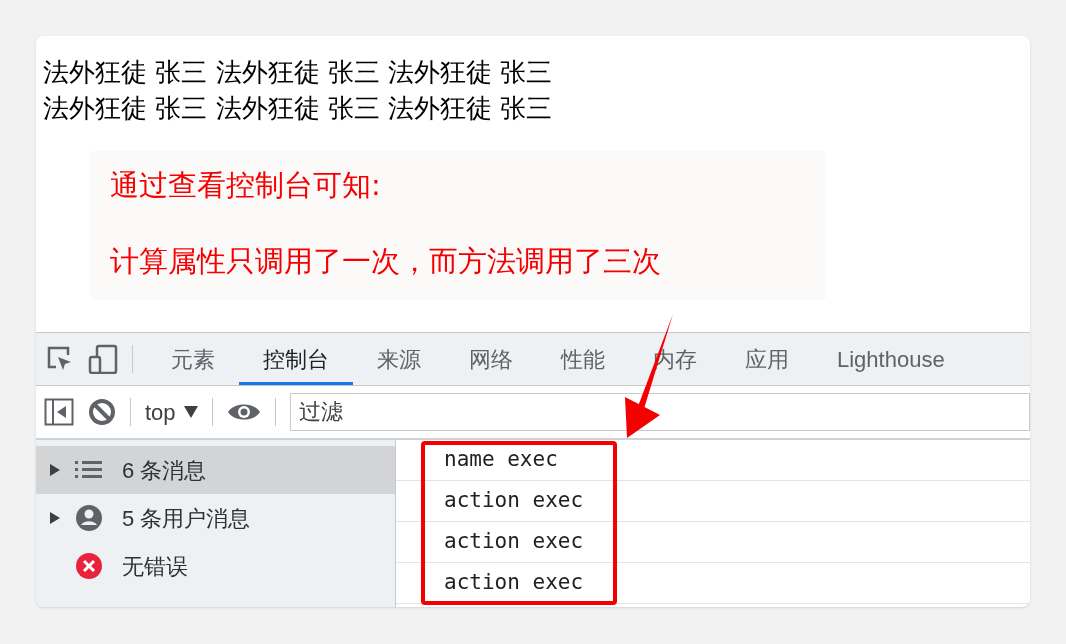 The width and height of the screenshot is (1066, 644). What do you see at coordinates (246, 185) in the screenshot?
I see `annotation-text: 通过查看控制台可知:` at bounding box center [246, 185].